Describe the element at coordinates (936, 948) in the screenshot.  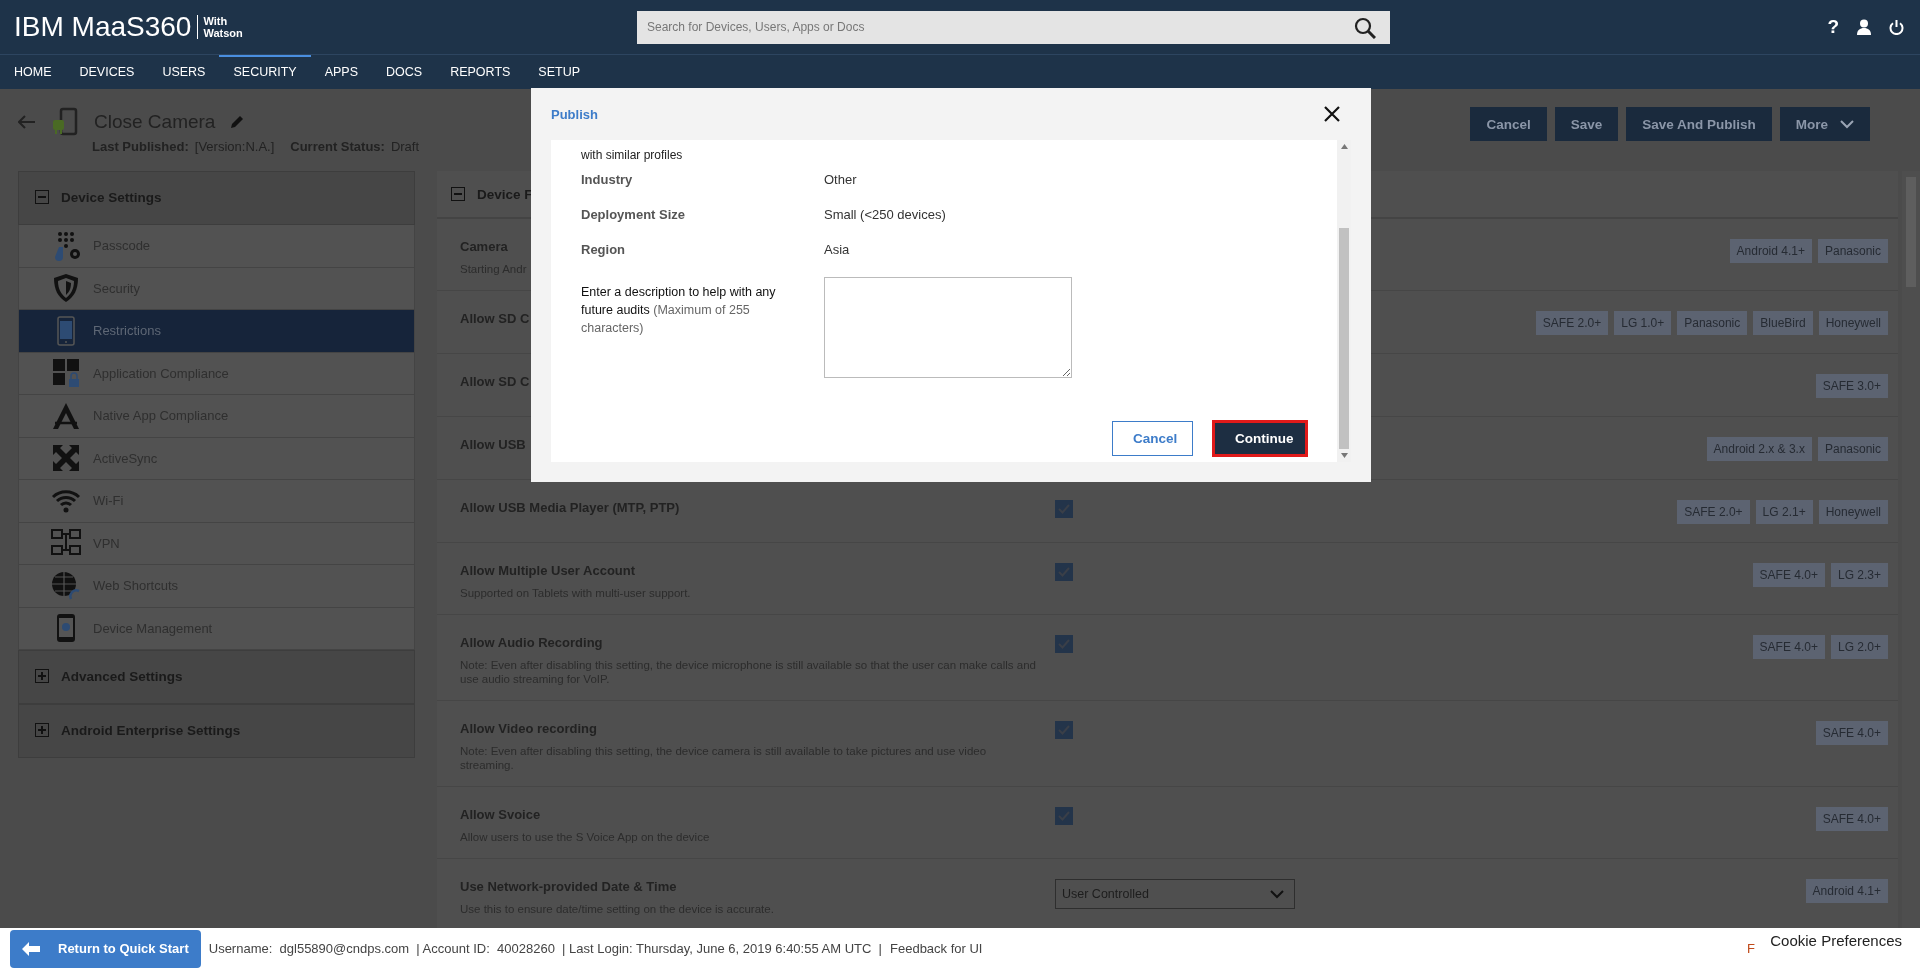
I see `feedback-link: Feedback for UI` at that location.